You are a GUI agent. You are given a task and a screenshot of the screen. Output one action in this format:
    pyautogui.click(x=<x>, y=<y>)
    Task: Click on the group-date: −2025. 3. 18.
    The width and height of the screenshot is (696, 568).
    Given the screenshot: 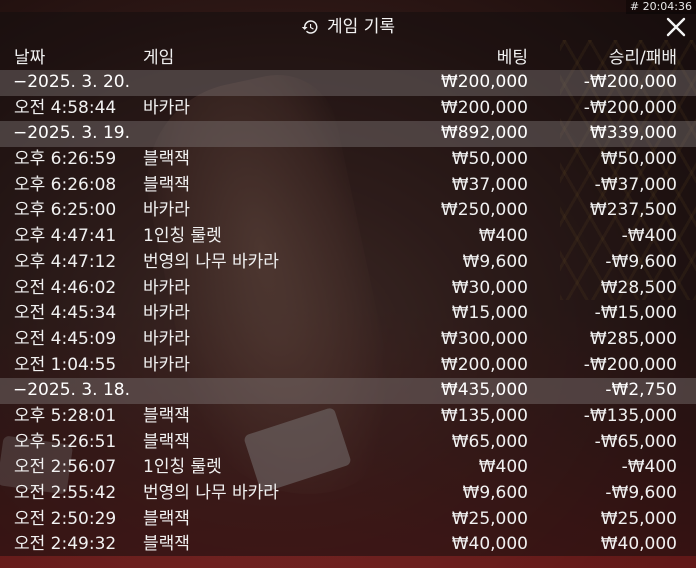 What is the action you would take?
    pyautogui.click(x=71, y=390)
    